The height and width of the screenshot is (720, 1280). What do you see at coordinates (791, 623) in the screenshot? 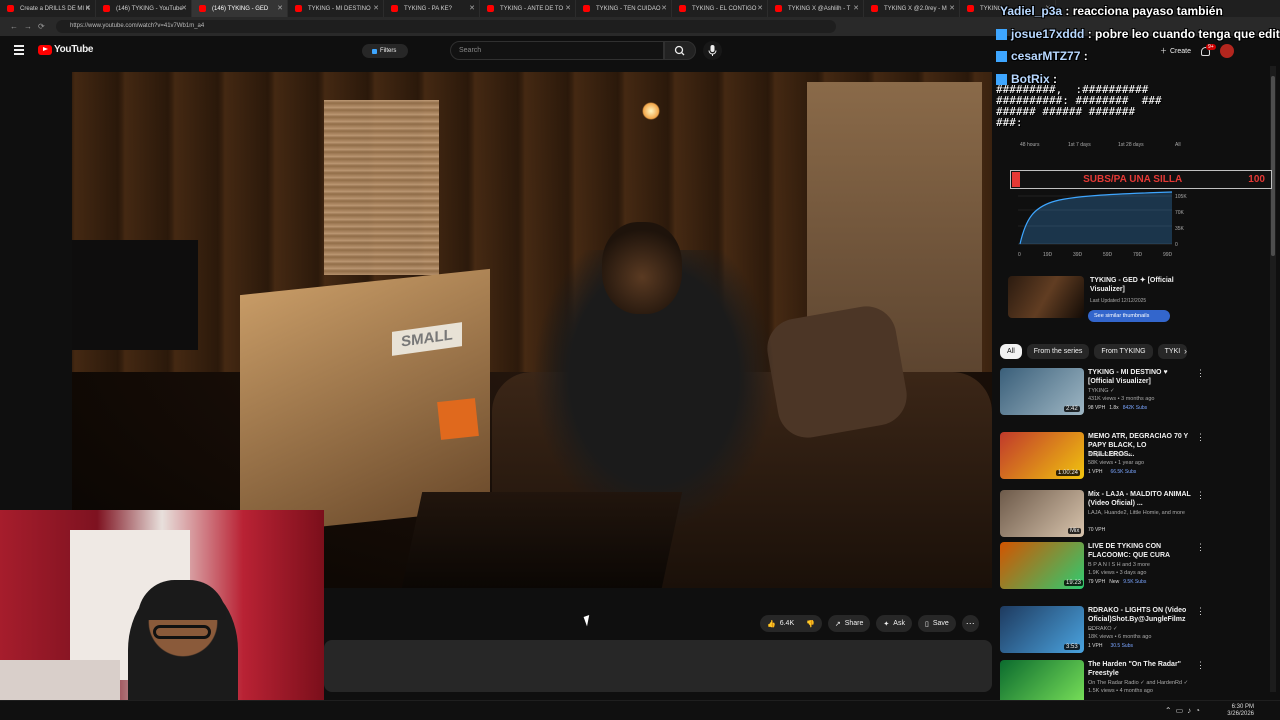
I see `like-button: 👍 6.4K 👎` at bounding box center [791, 623].